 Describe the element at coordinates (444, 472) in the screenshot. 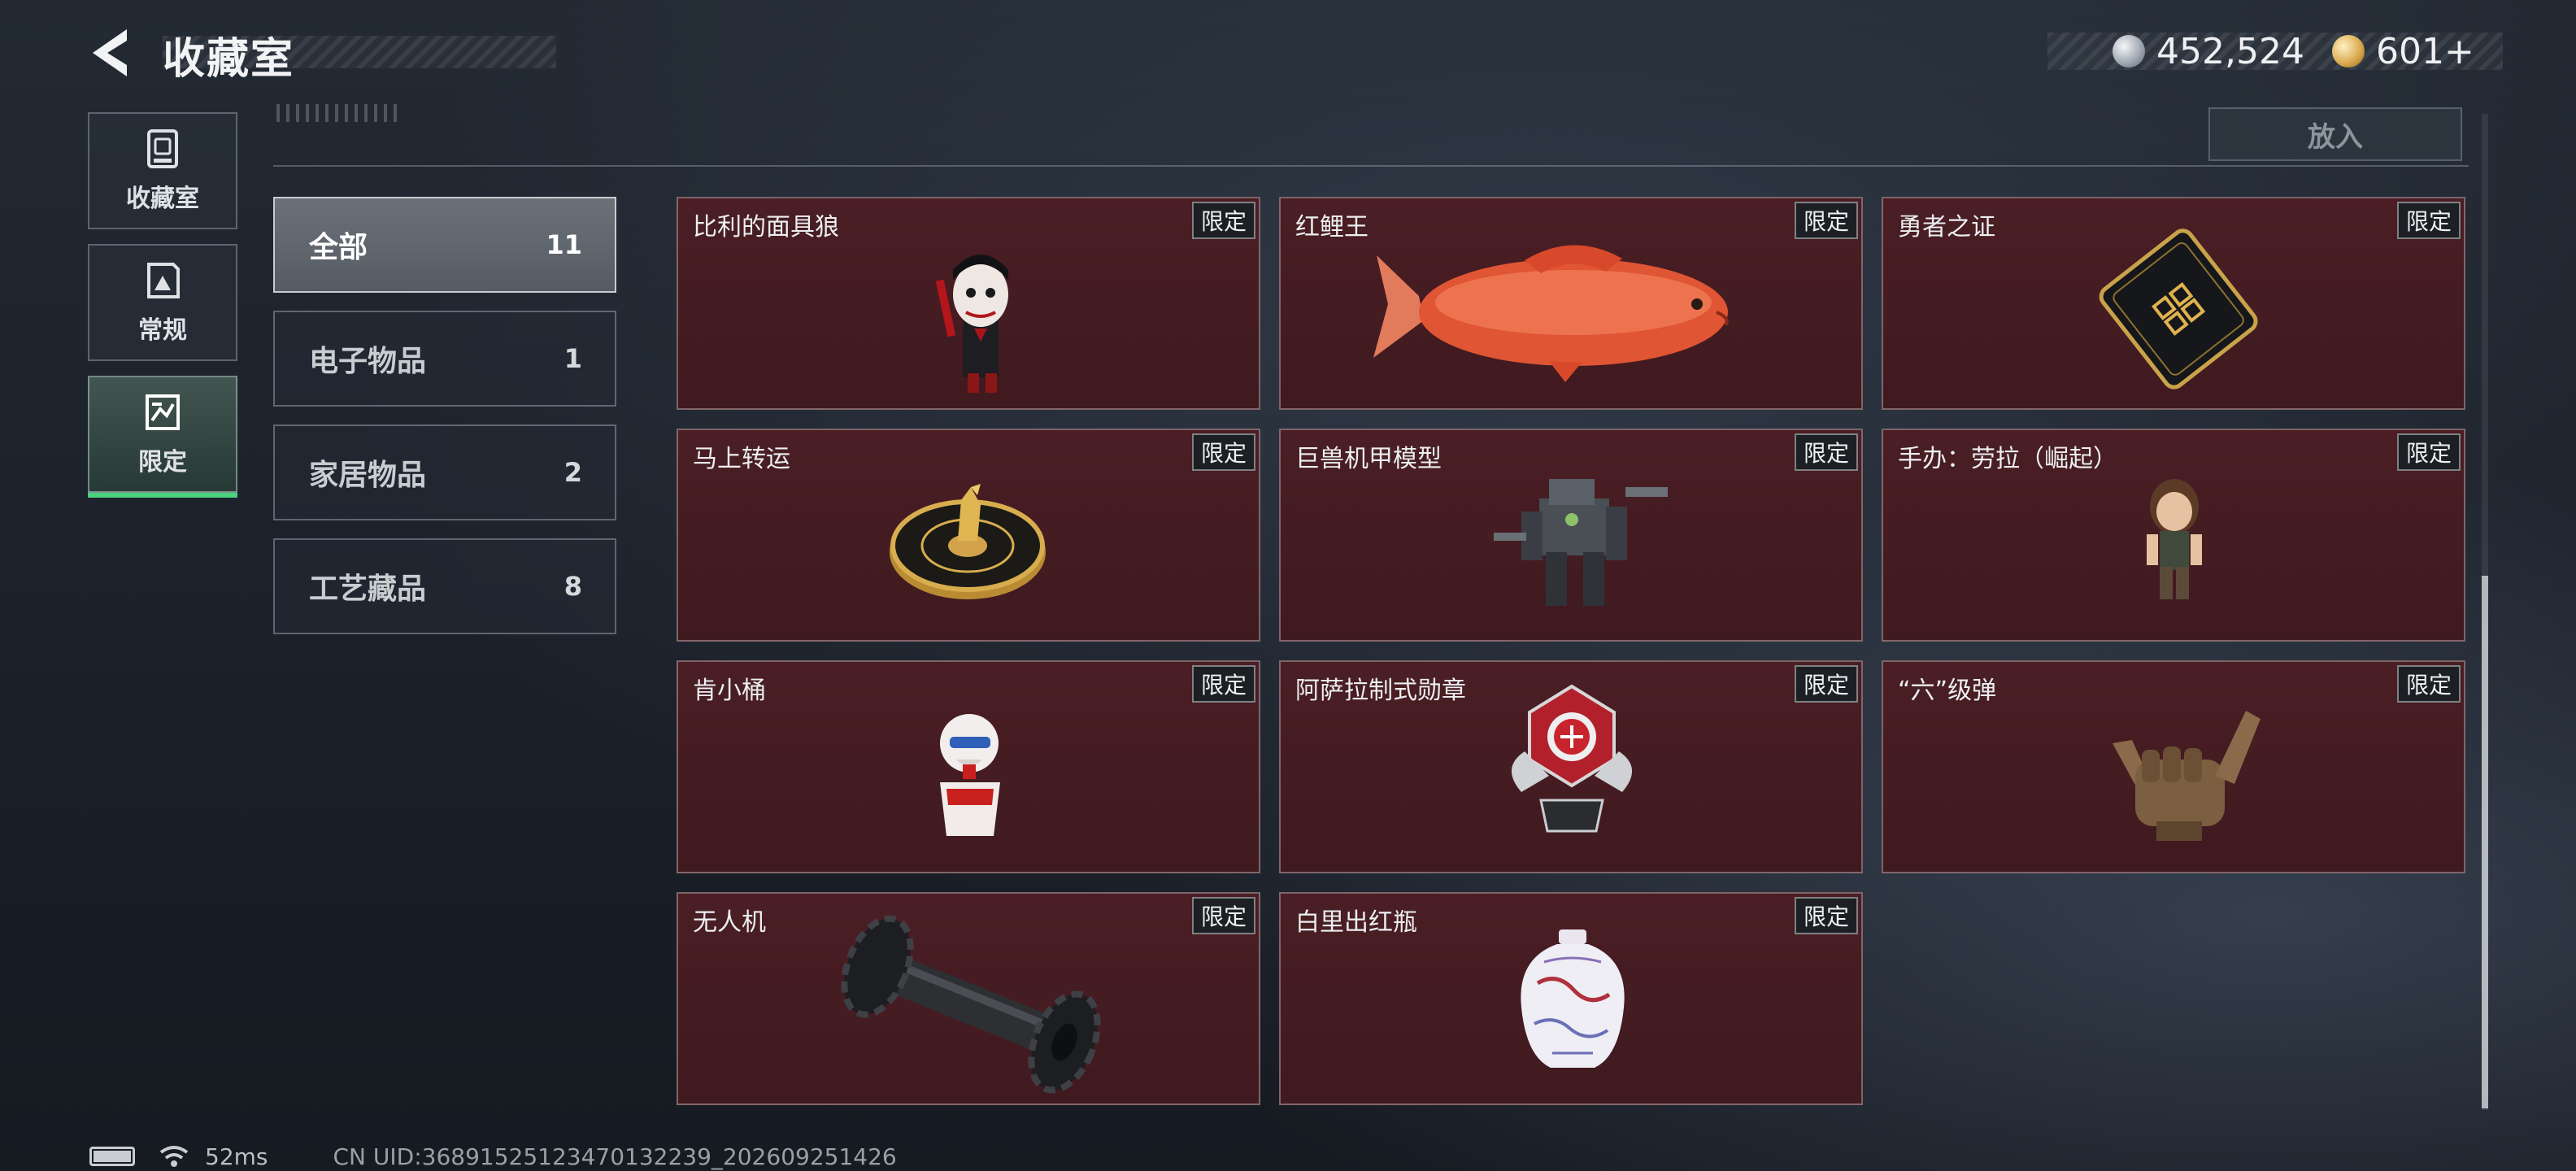

I see `category-home: 家居物品 2` at that location.